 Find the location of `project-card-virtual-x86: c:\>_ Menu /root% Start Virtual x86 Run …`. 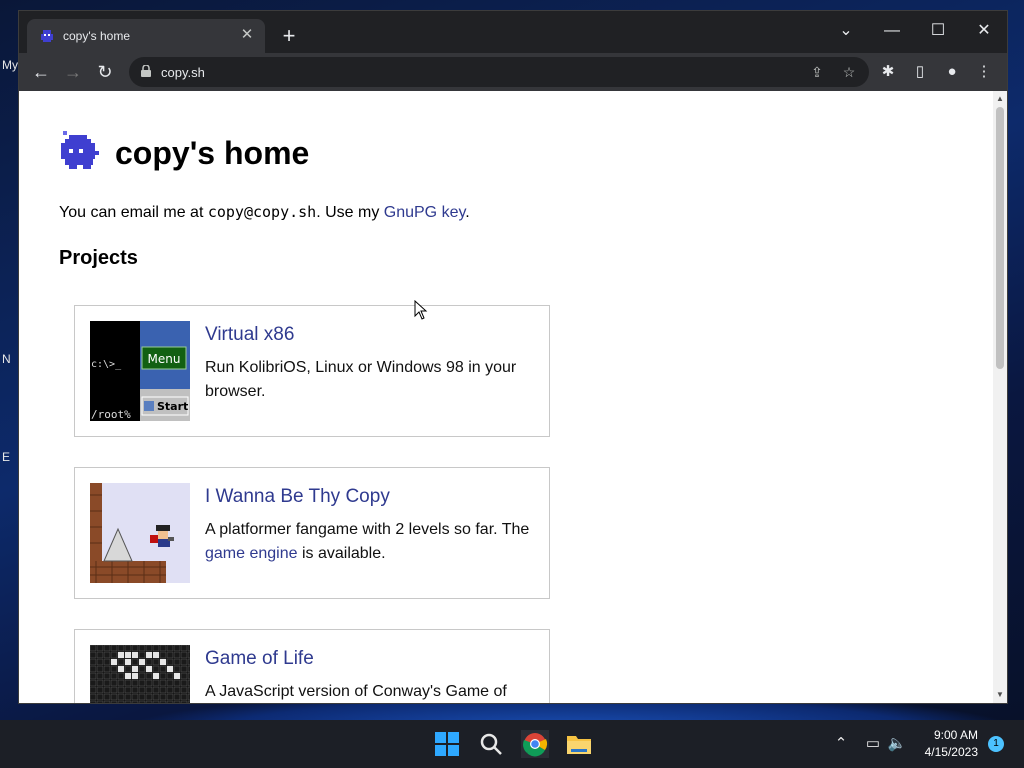

project-card-virtual-x86: c:\>_ Menu /root% Start Virtual x86 Run … is located at coordinates (312, 371).